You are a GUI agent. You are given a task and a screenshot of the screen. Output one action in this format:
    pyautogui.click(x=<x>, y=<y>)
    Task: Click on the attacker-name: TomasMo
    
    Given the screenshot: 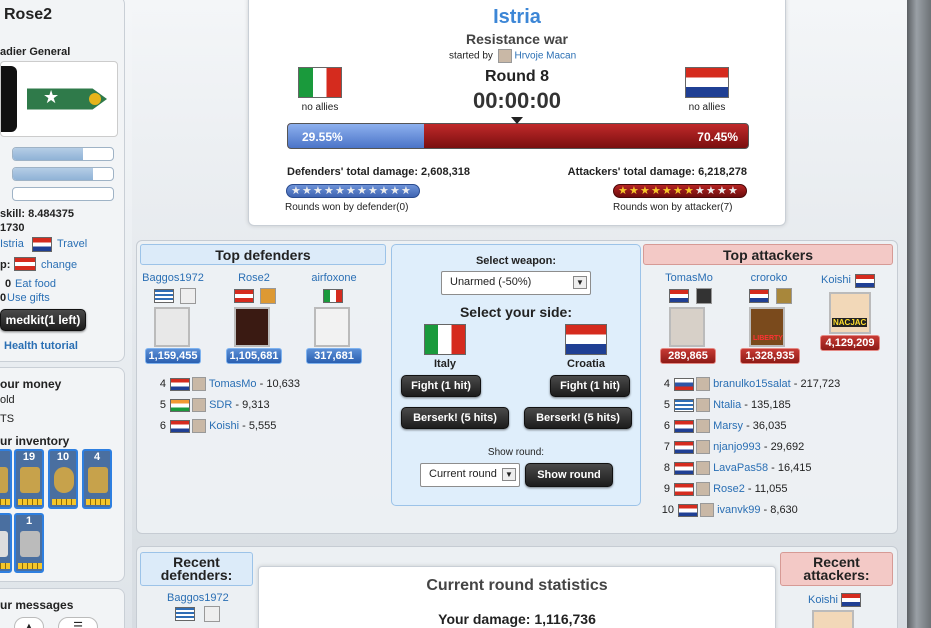 What is the action you would take?
    pyautogui.click(x=689, y=278)
    